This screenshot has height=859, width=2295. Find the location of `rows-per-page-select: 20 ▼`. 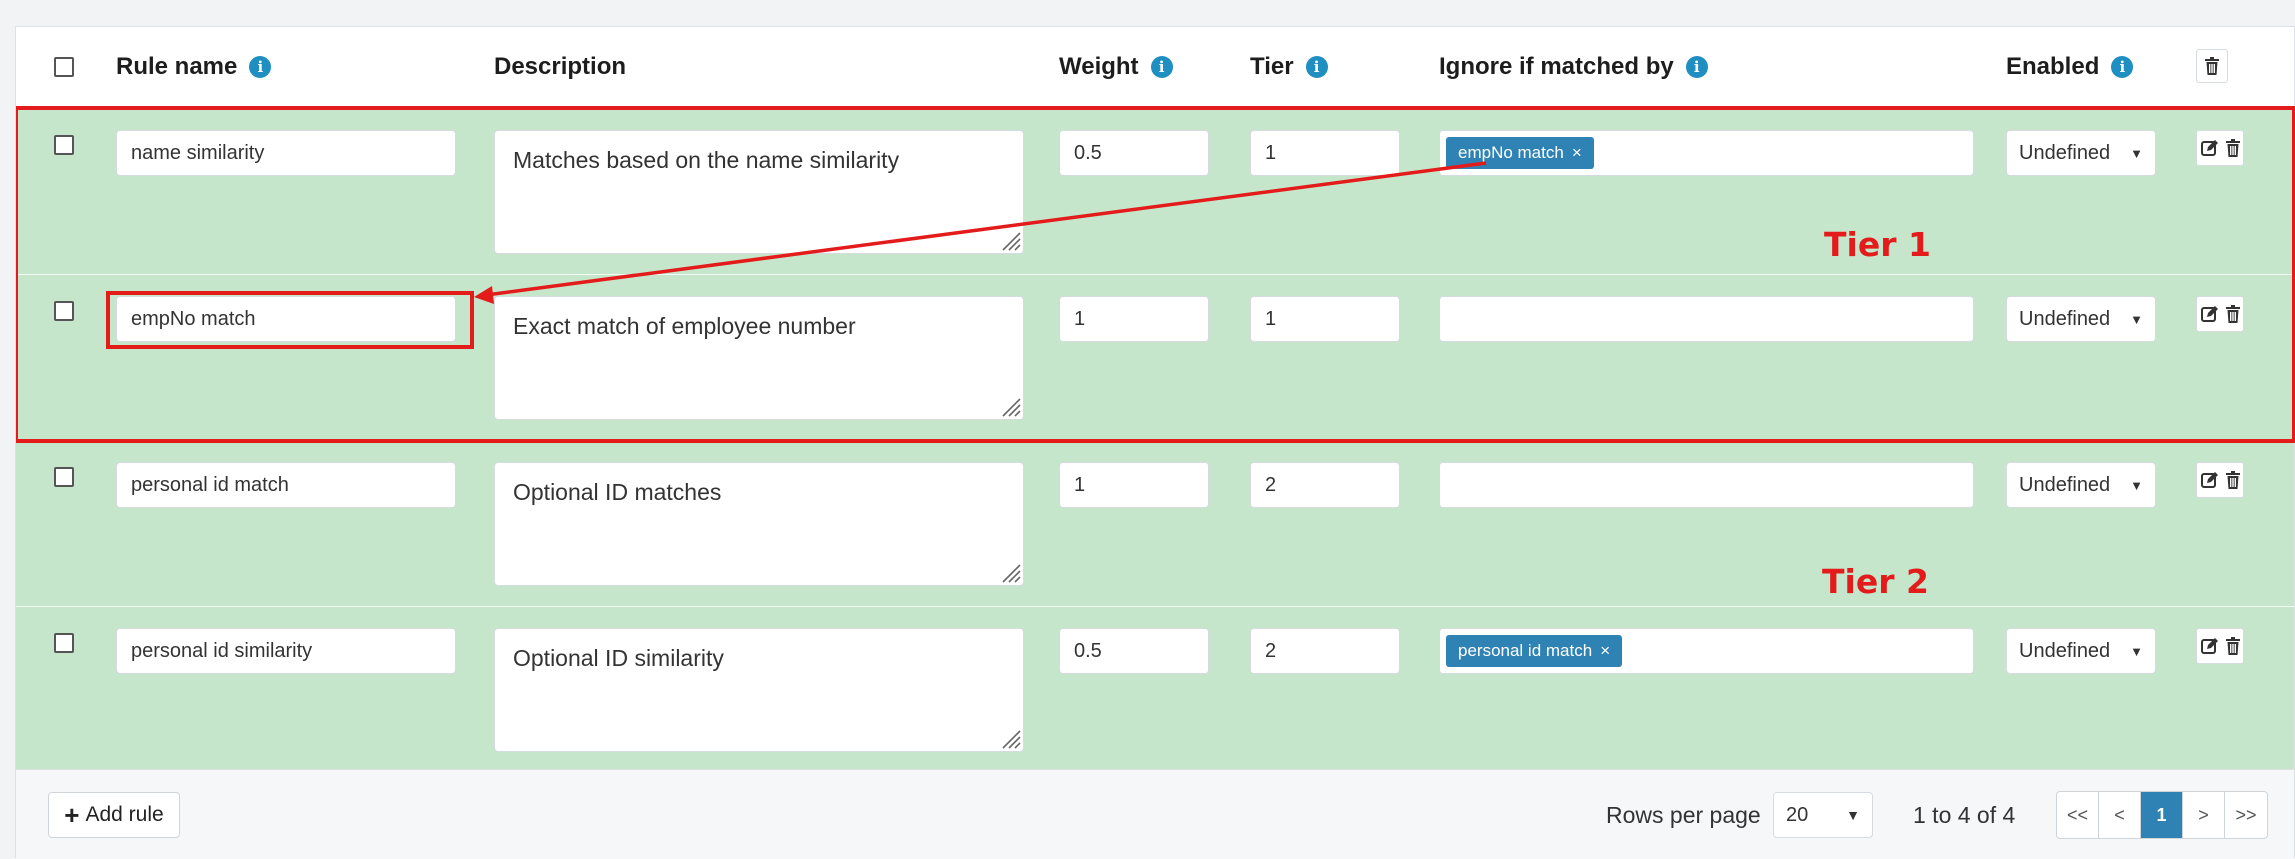

rows-per-page-select: 20 ▼ is located at coordinates (1823, 815).